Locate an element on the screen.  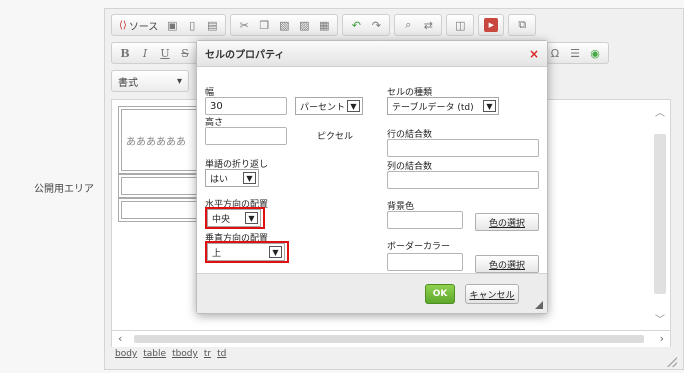
paste-icon: ▧ is located at coordinates (284, 25).